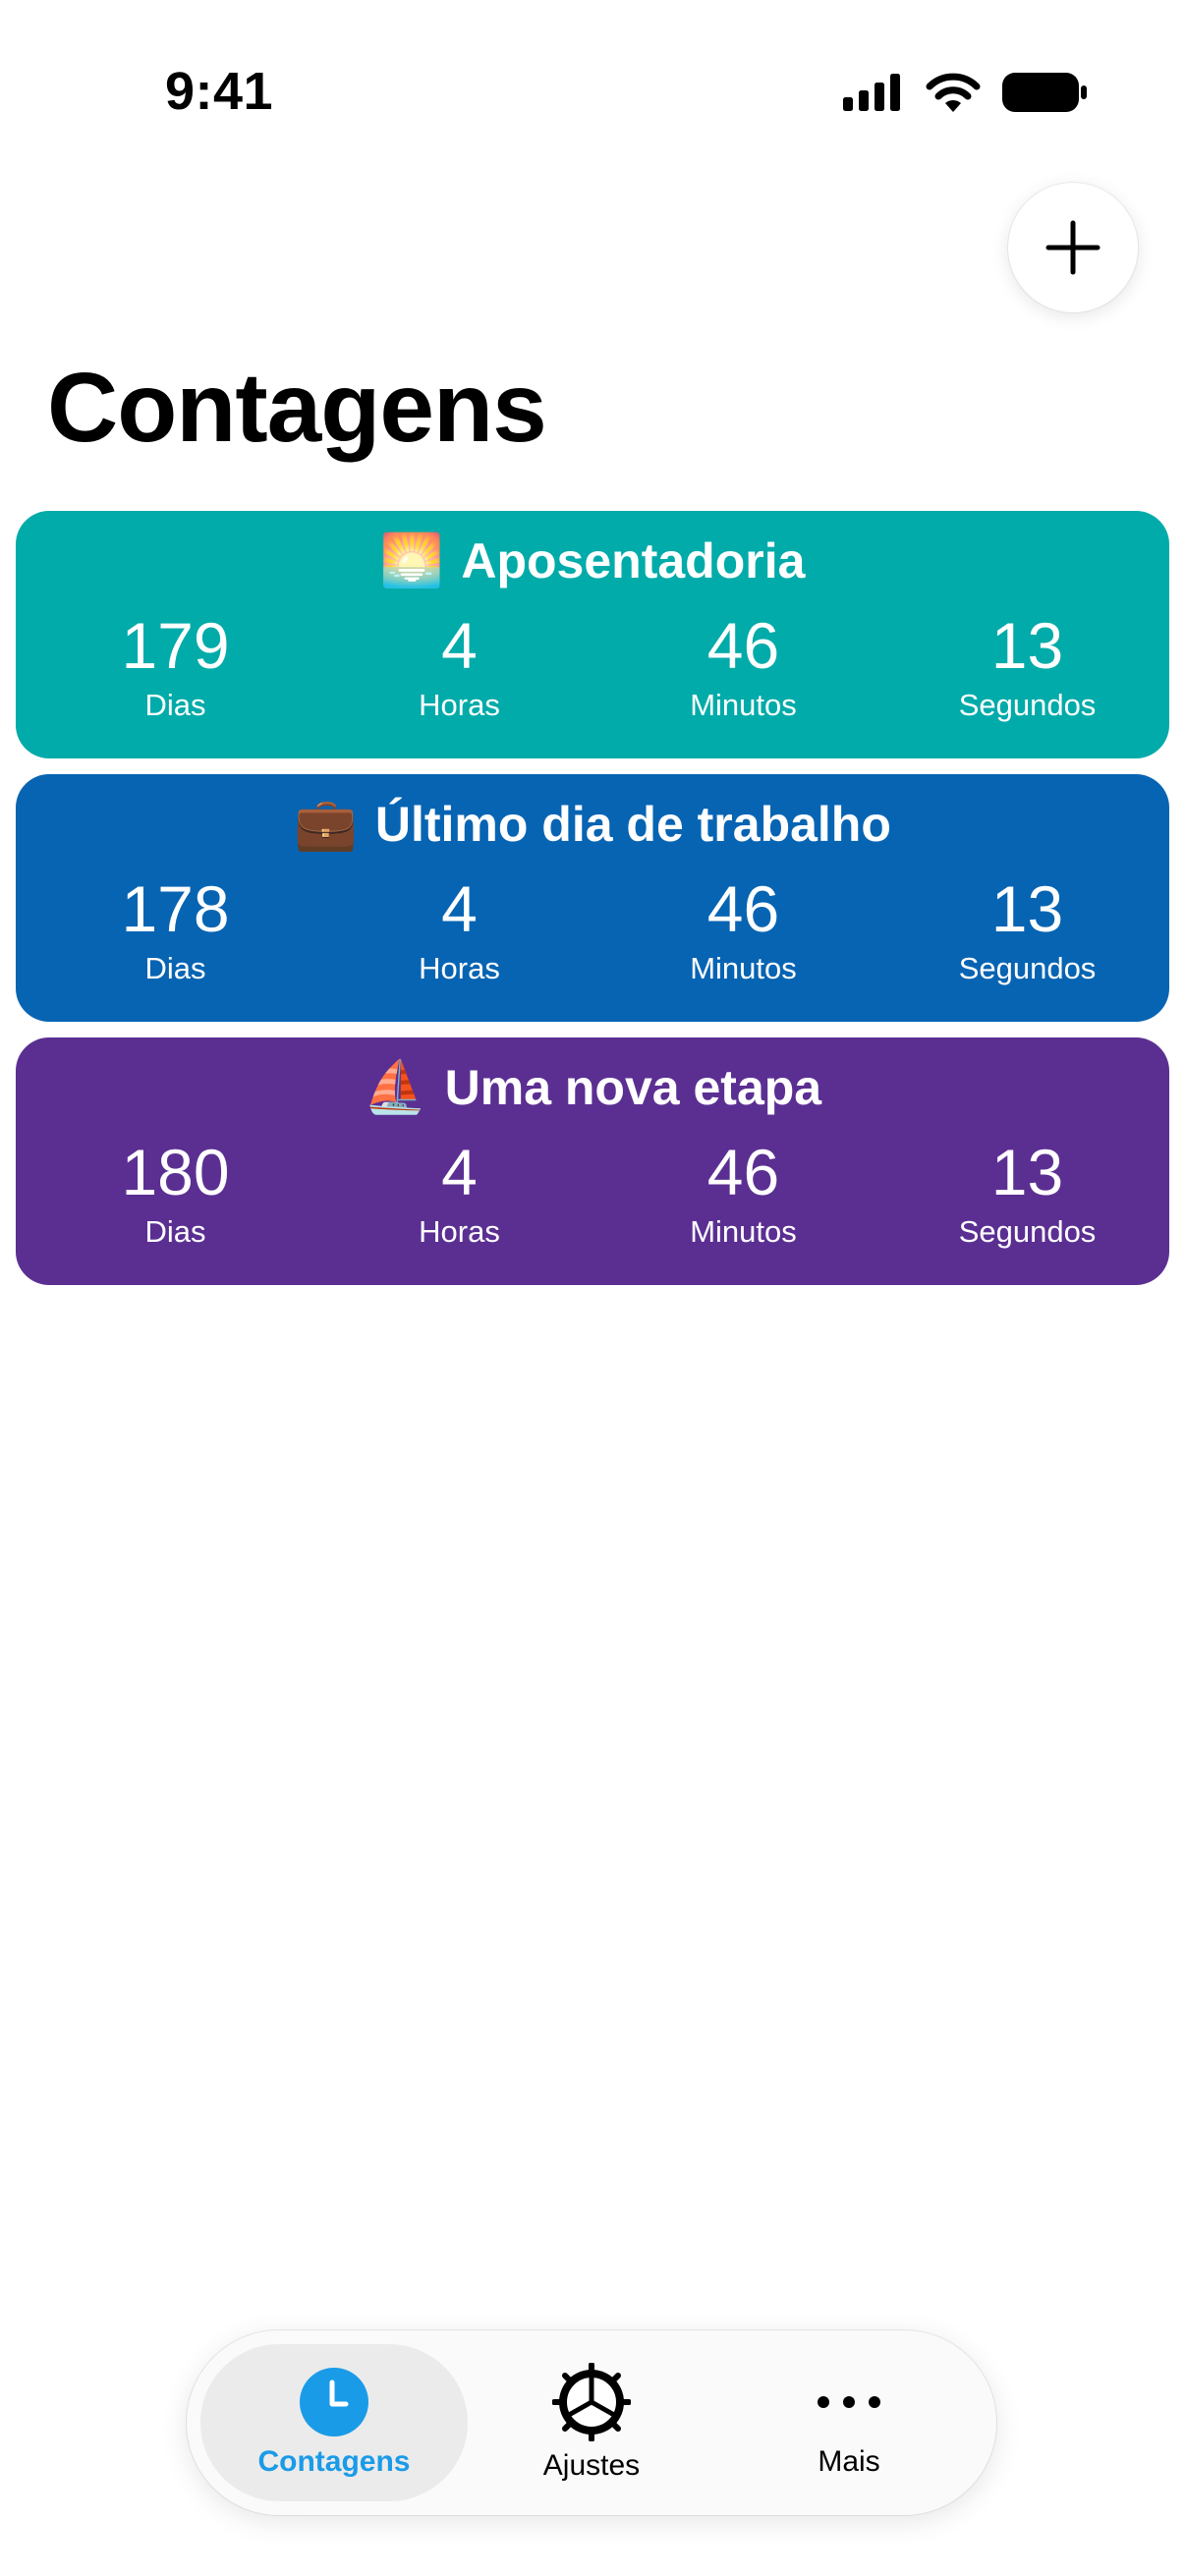 The height and width of the screenshot is (2576, 1185). I want to click on status-bar: 9:41, so click(592, 93).